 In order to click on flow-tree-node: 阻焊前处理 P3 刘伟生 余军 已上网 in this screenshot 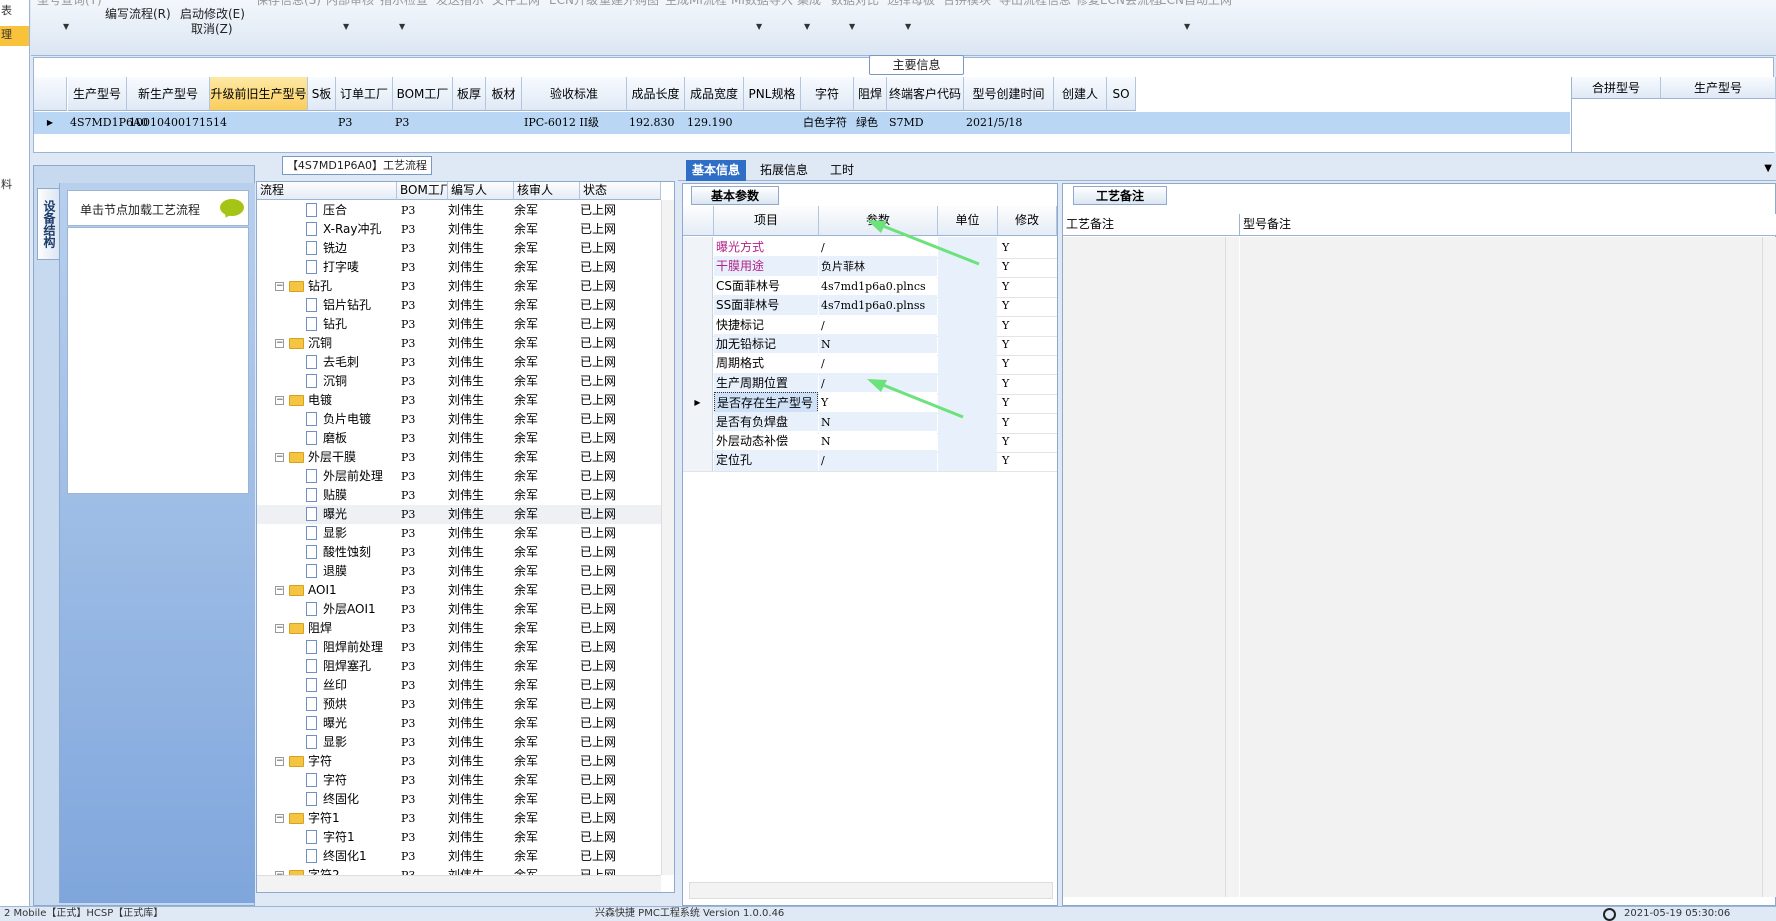, I will do `click(459, 647)`.